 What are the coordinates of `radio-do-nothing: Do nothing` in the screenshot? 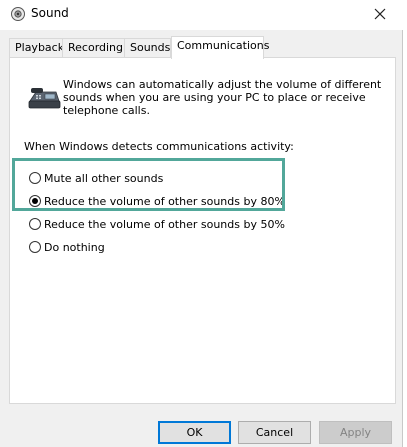 It's located at (67, 247).